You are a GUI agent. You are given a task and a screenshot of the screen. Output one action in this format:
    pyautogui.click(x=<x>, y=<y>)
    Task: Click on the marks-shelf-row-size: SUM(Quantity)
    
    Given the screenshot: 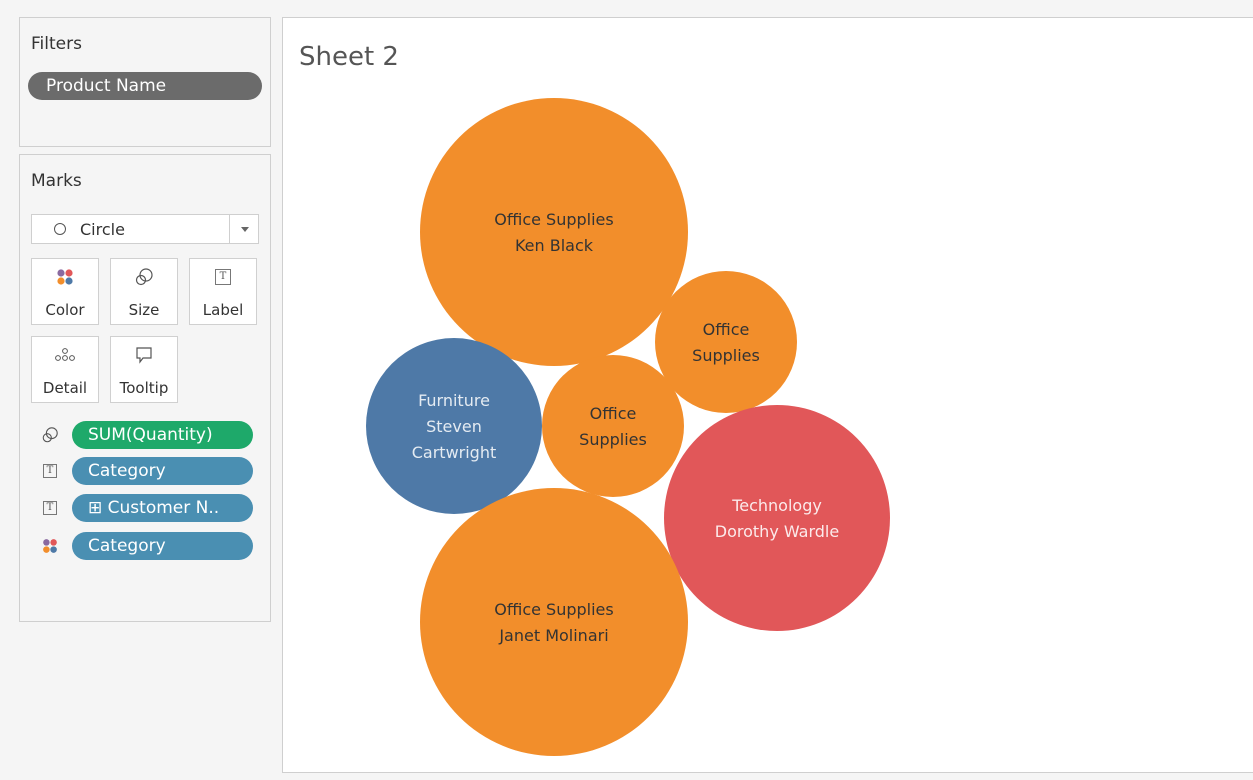 What is the action you would take?
    pyautogui.click(x=146, y=435)
    